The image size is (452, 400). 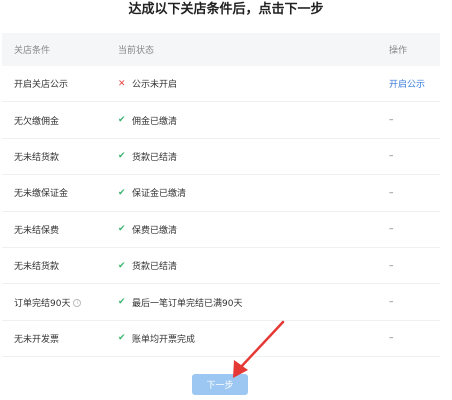 I want to click on condition-text: 开启关店公示, so click(x=41, y=85).